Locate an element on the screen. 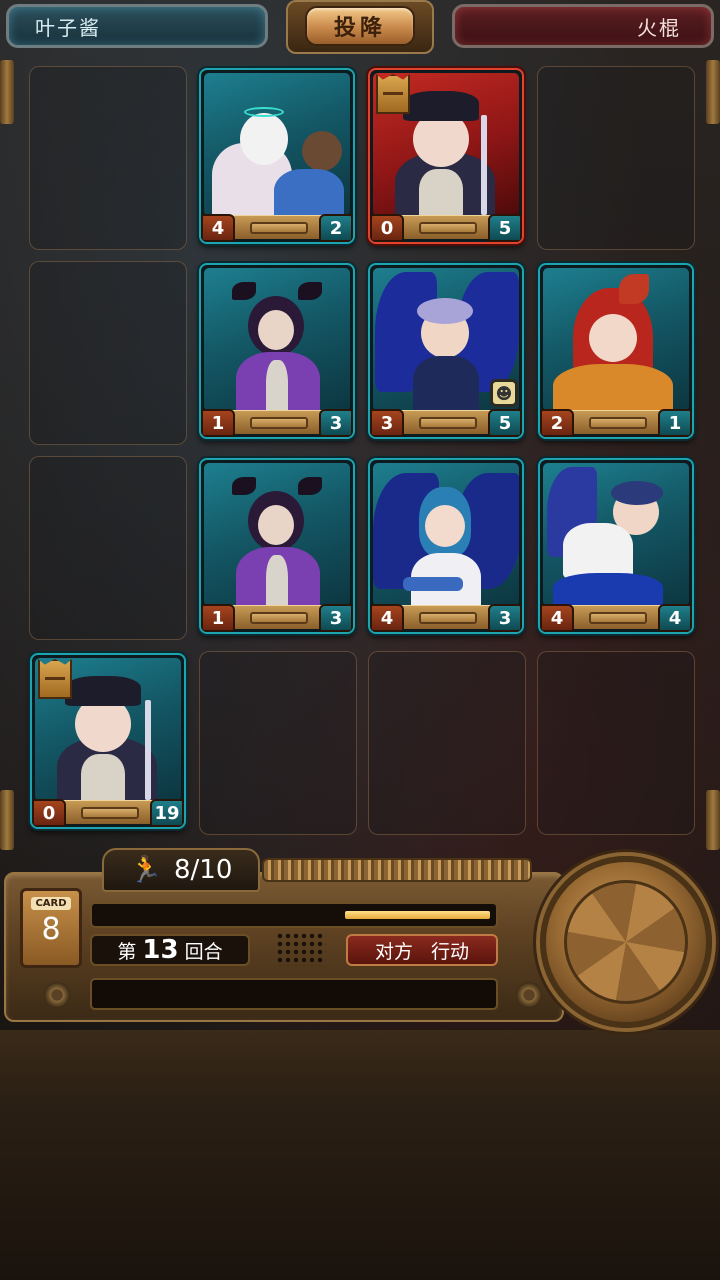  health-value: 1 is located at coordinates (675, 423).